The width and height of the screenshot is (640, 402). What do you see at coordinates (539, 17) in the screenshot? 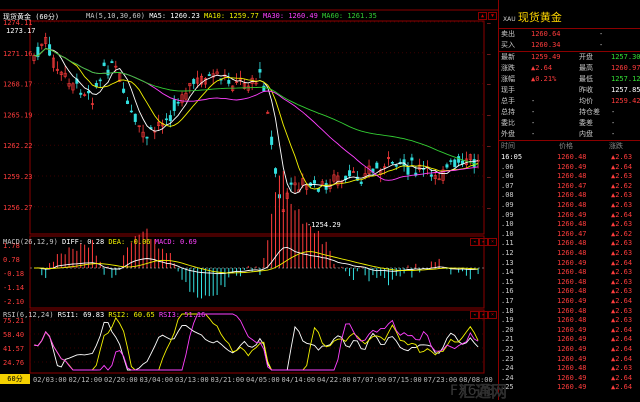
I see `symbol-title: 现货黄金` at bounding box center [539, 17].